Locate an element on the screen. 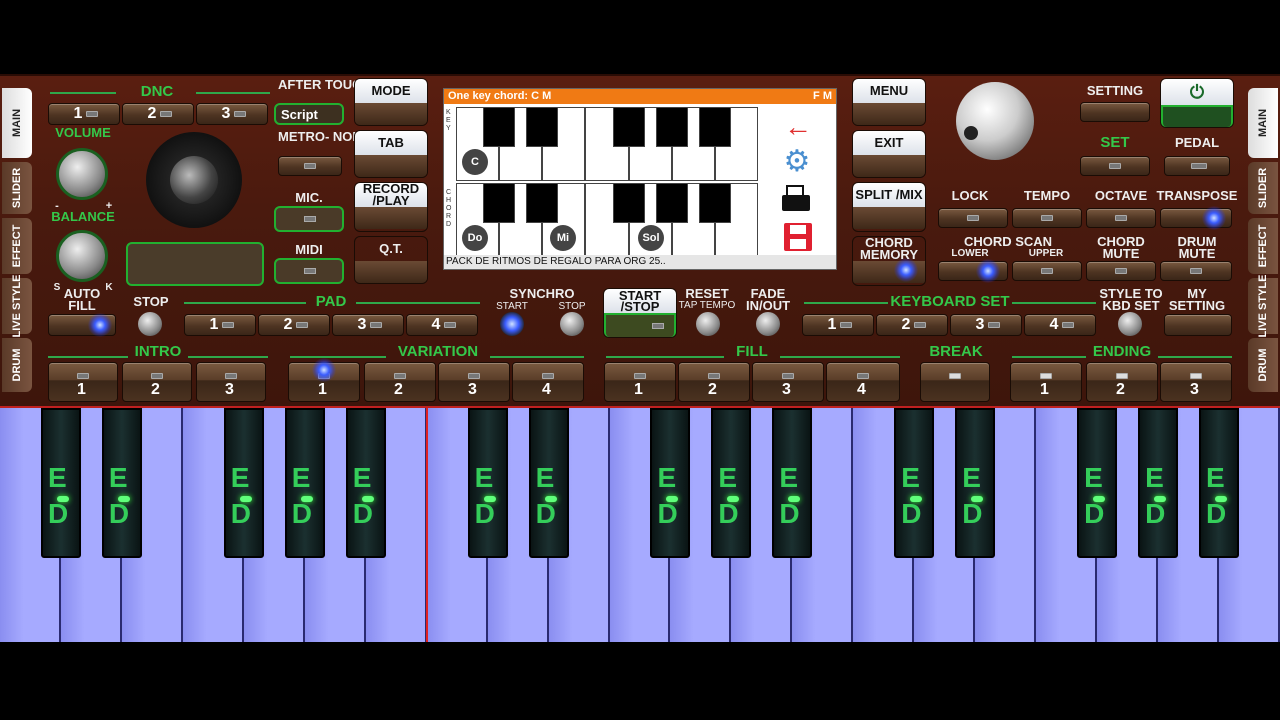 The image size is (1280, 720). pad-button-3: 3 is located at coordinates (368, 325).